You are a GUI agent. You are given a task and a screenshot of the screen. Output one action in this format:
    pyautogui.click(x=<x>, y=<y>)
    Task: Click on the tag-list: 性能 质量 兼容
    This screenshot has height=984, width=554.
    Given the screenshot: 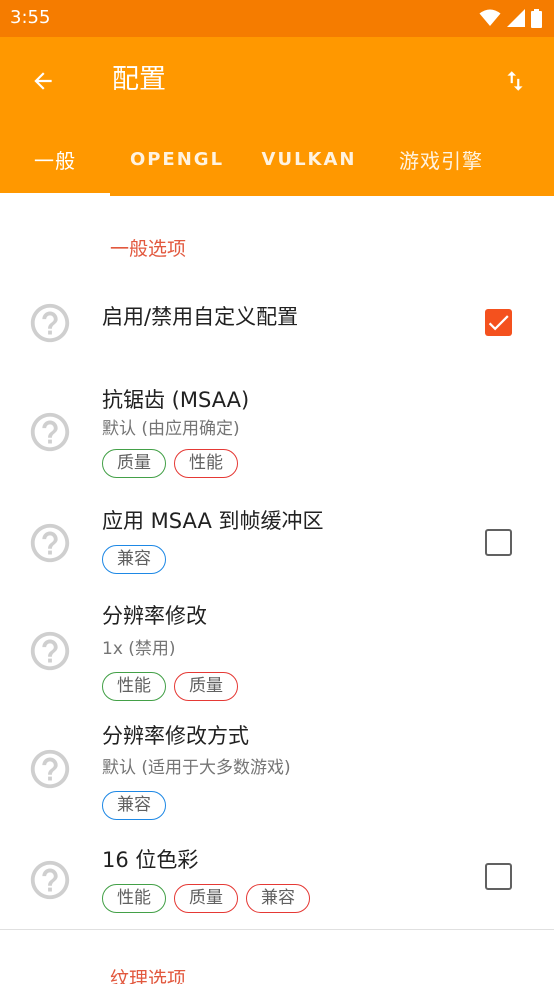 What is the action you would take?
    pyautogui.click(x=206, y=898)
    